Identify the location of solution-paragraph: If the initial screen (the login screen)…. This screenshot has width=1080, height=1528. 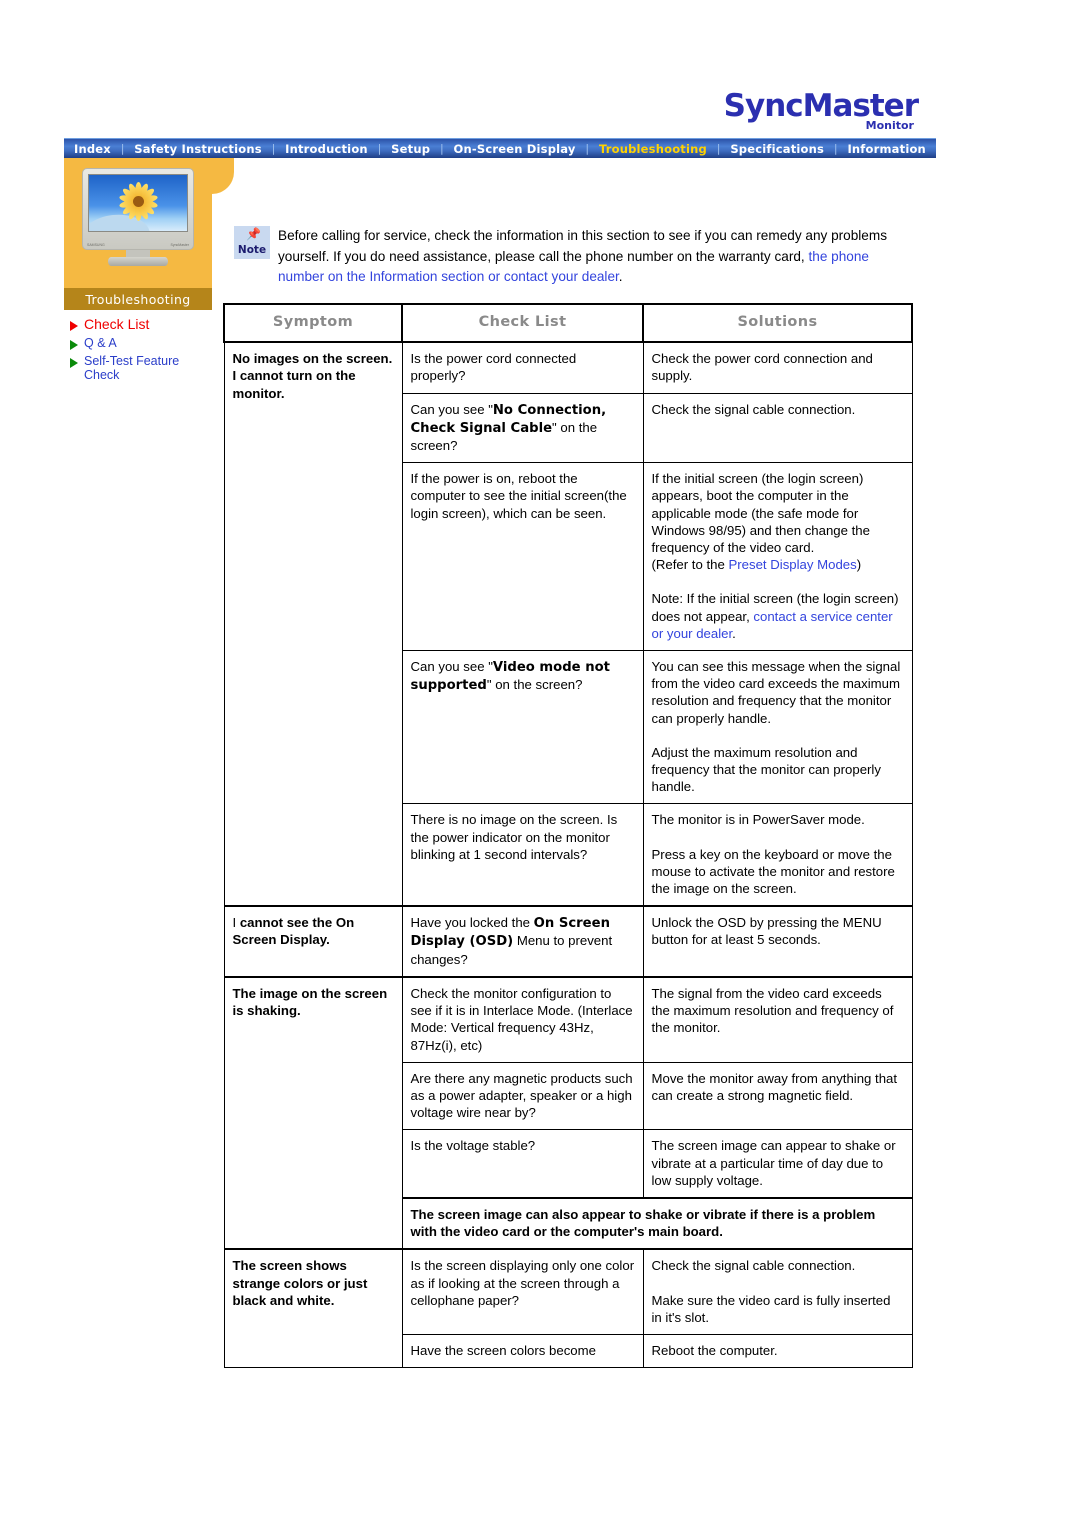
(760, 513).